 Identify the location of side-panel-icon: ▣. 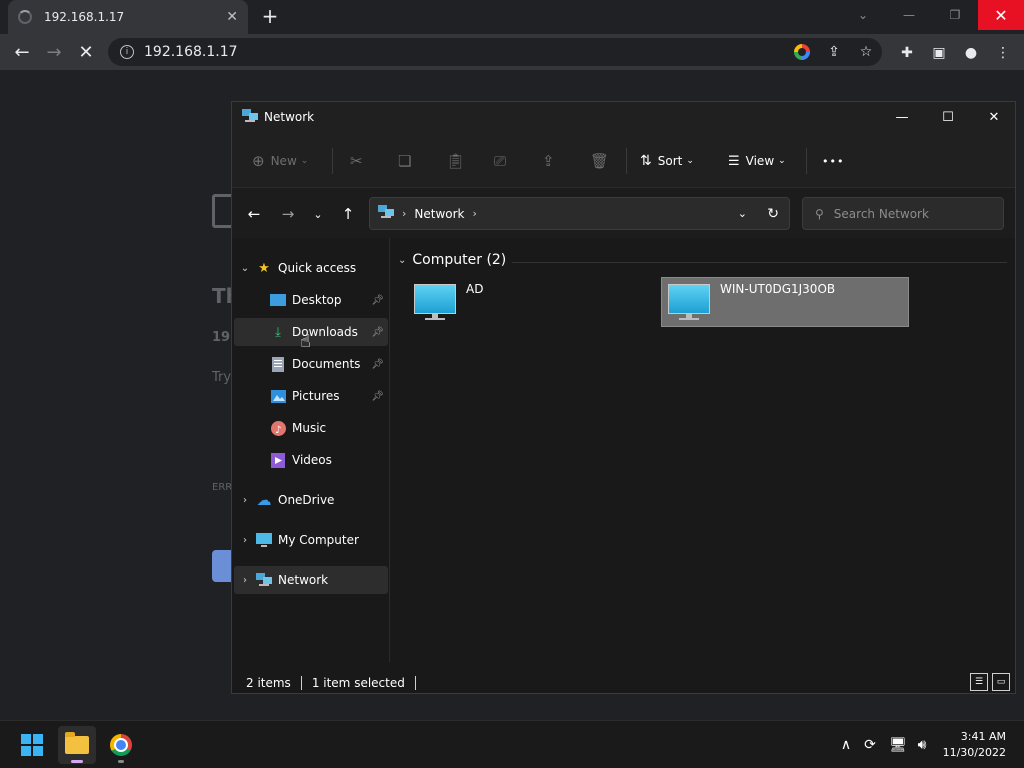
(939, 53).